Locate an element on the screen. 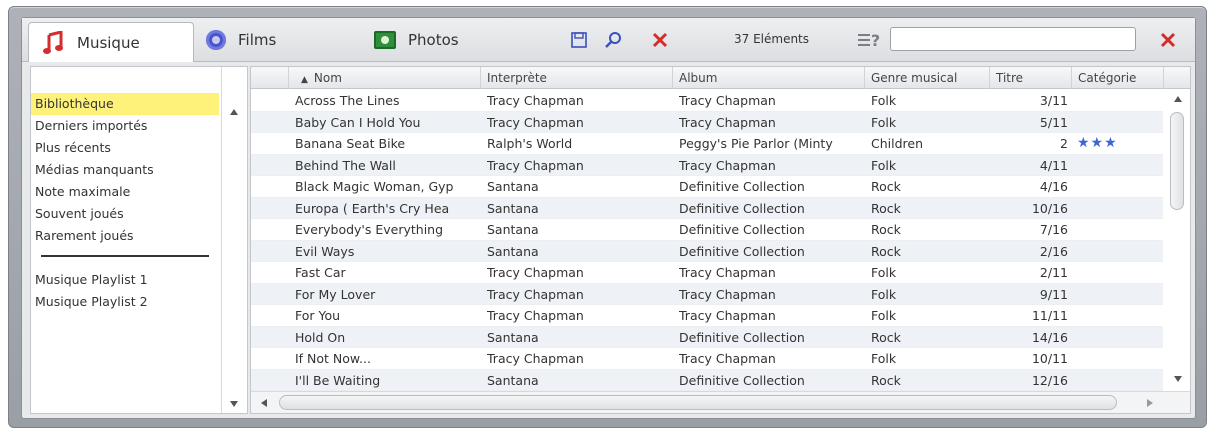 This screenshot has height=434, width=1215. scroll-up-arrow-icon is located at coordinates (234, 112).